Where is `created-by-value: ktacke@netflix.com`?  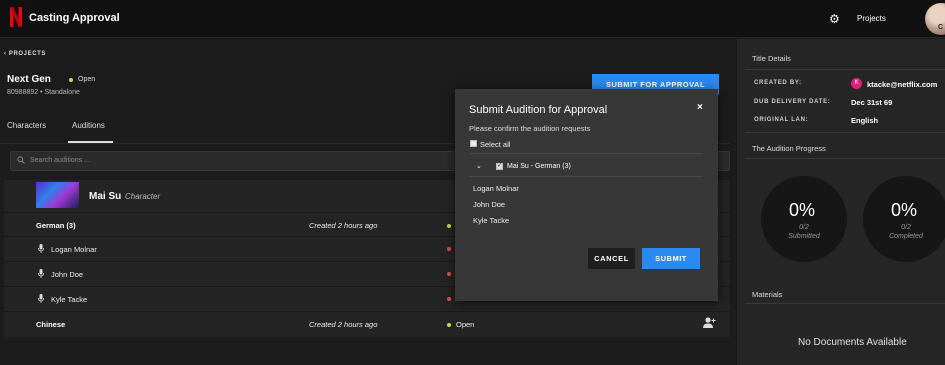 created-by-value: ktacke@netflix.com is located at coordinates (902, 84).